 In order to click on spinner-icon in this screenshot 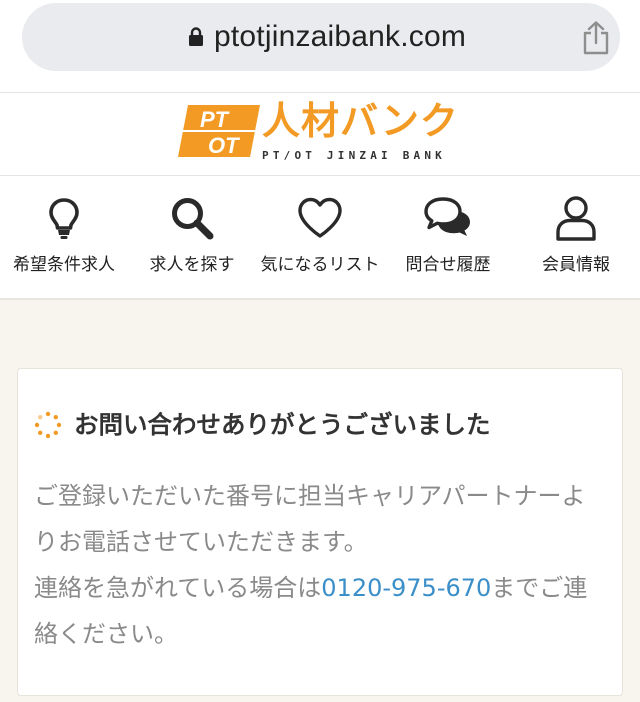, I will do `click(48, 425)`.